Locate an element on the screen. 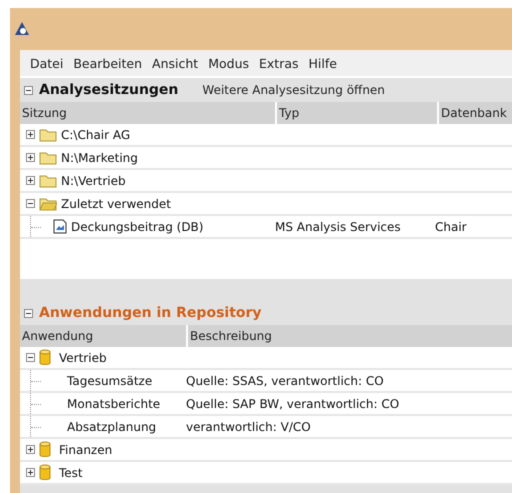 The width and height of the screenshot is (512, 493). application-name: Tagesumsätze is located at coordinates (109, 381).